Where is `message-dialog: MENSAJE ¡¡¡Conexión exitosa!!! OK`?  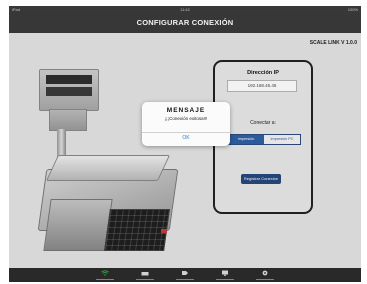 message-dialog: MENSAJE ¡¡¡Conexión exitosa!!! OK is located at coordinates (186, 124).